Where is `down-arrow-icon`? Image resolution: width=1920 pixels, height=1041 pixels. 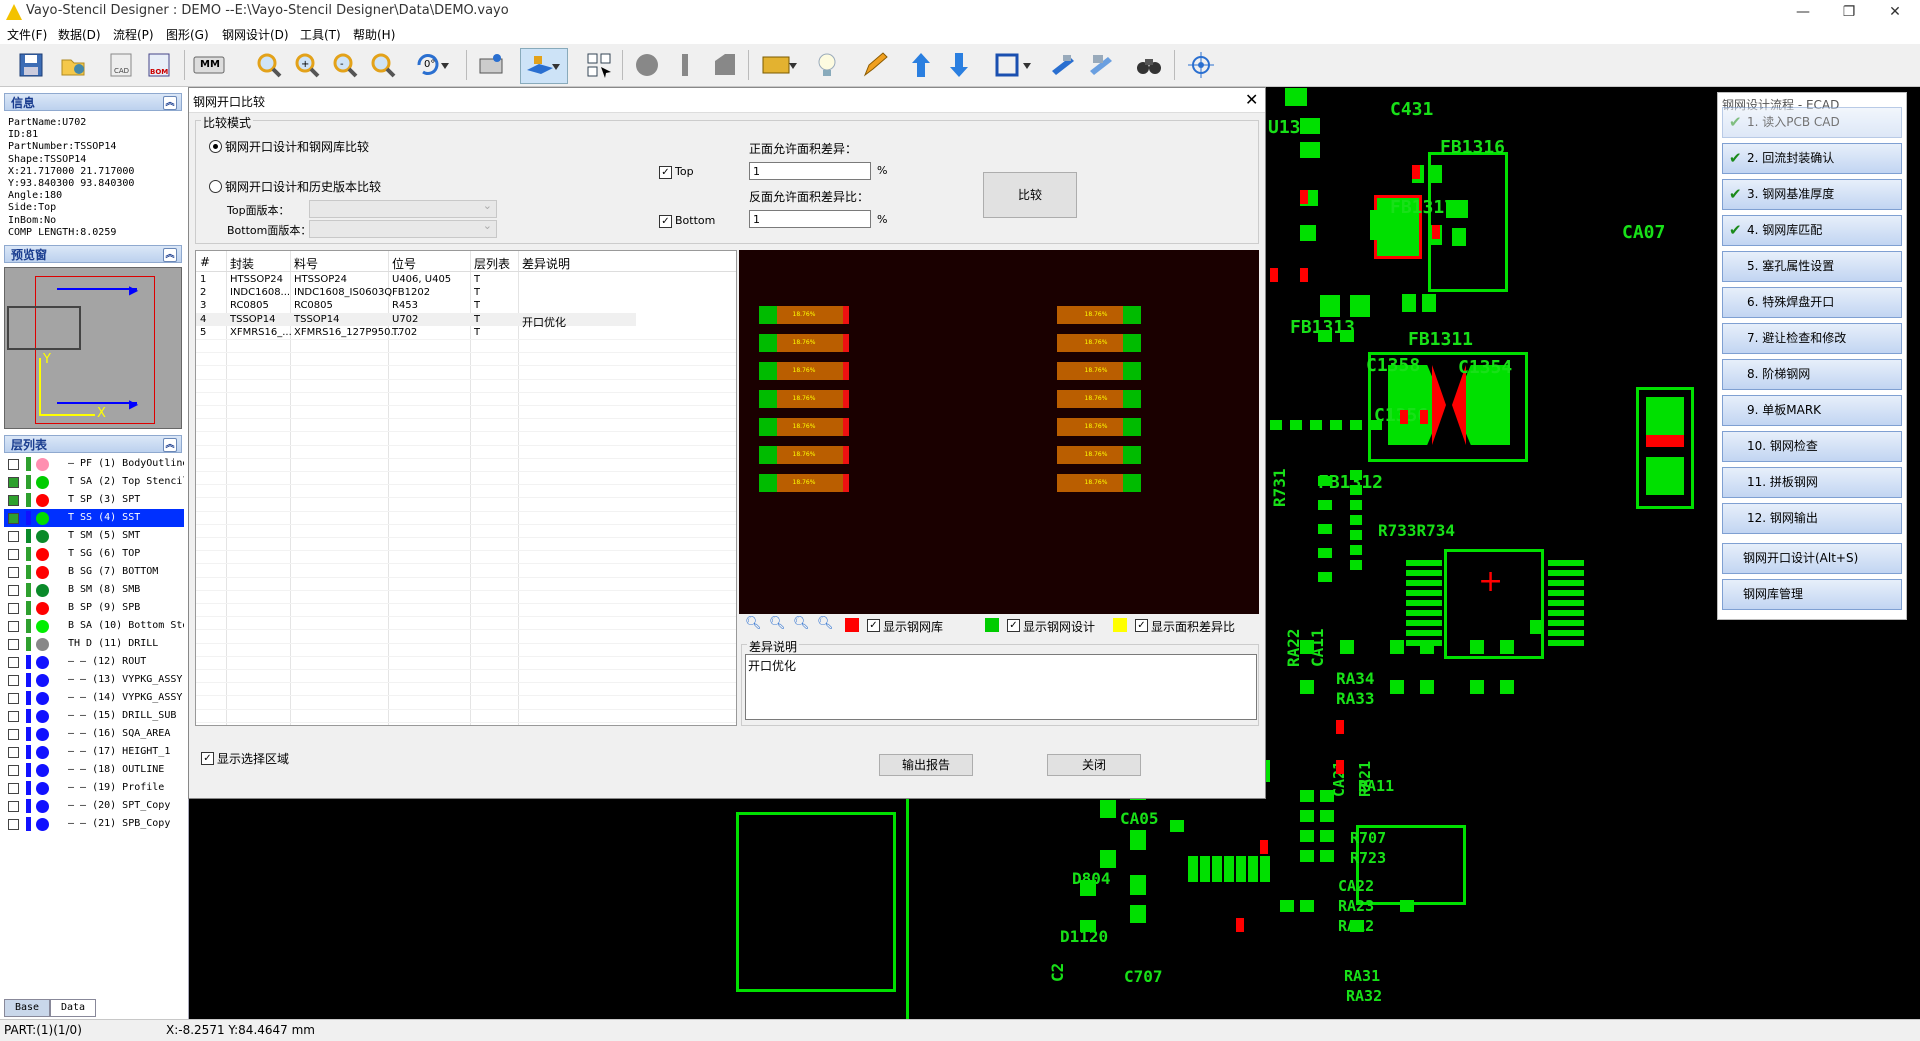 down-arrow-icon is located at coordinates (959, 65).